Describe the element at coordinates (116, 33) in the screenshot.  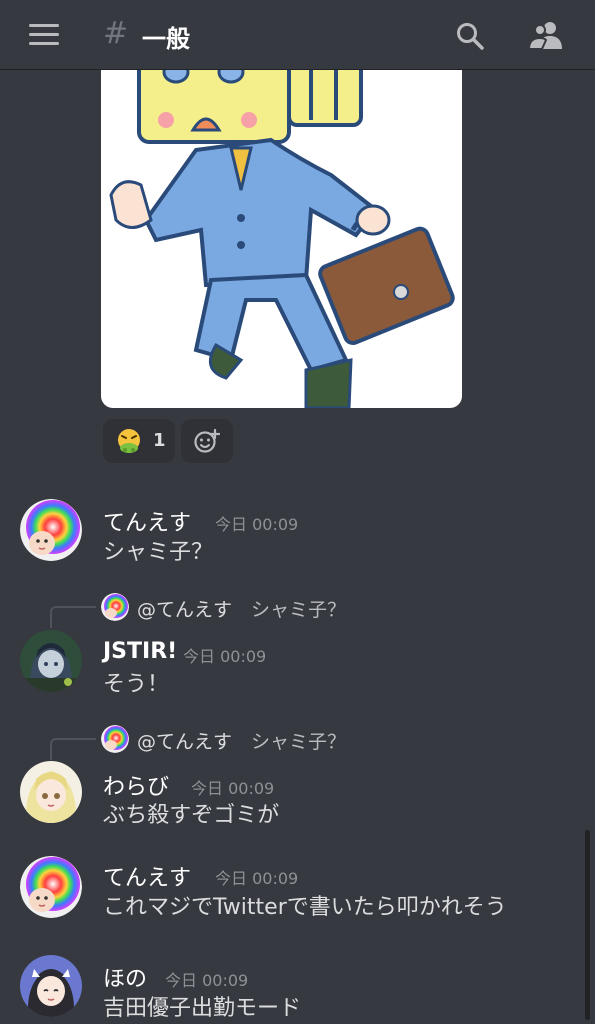
I see `channel-hash-icon: #` at that location.